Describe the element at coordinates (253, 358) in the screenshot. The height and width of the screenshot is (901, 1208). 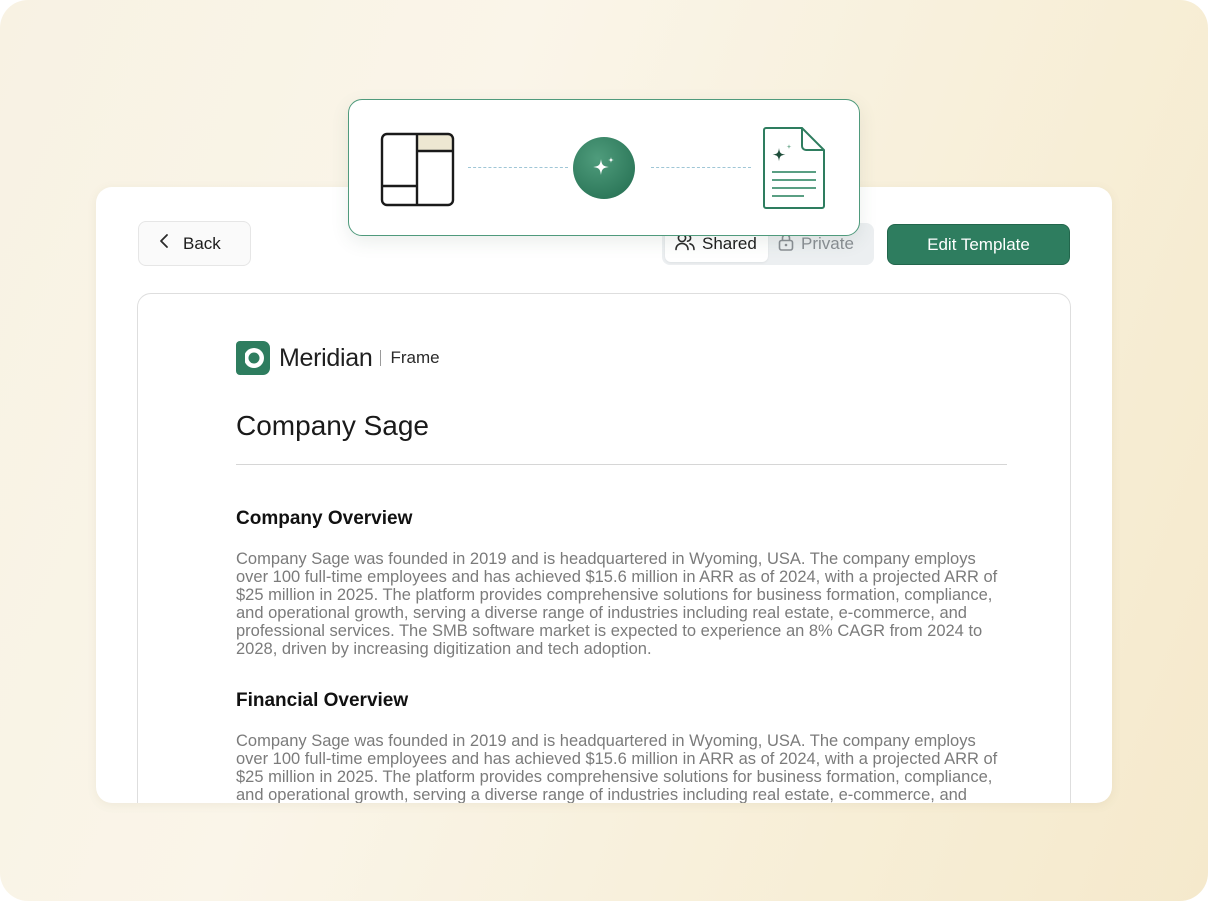
I see `meridian-logo-icon` at that location.